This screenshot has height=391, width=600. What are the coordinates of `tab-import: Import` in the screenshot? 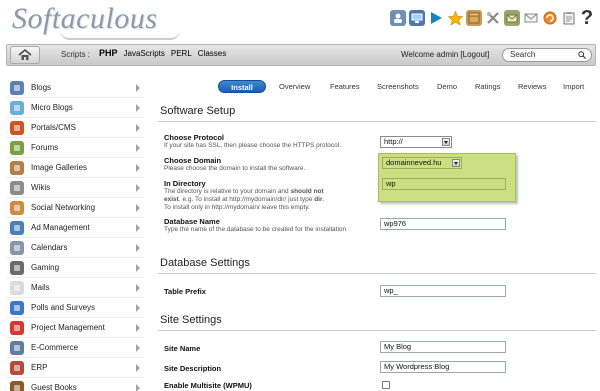 It's located at (573, 86).